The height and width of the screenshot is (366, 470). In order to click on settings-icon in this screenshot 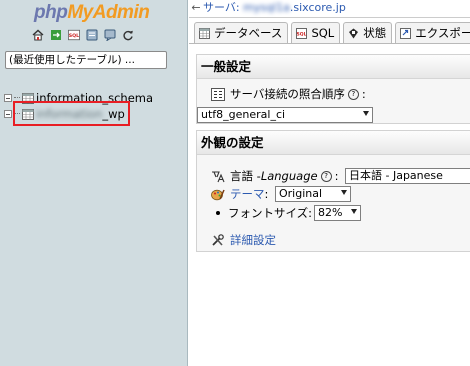, I will do `click(110, 35)`.